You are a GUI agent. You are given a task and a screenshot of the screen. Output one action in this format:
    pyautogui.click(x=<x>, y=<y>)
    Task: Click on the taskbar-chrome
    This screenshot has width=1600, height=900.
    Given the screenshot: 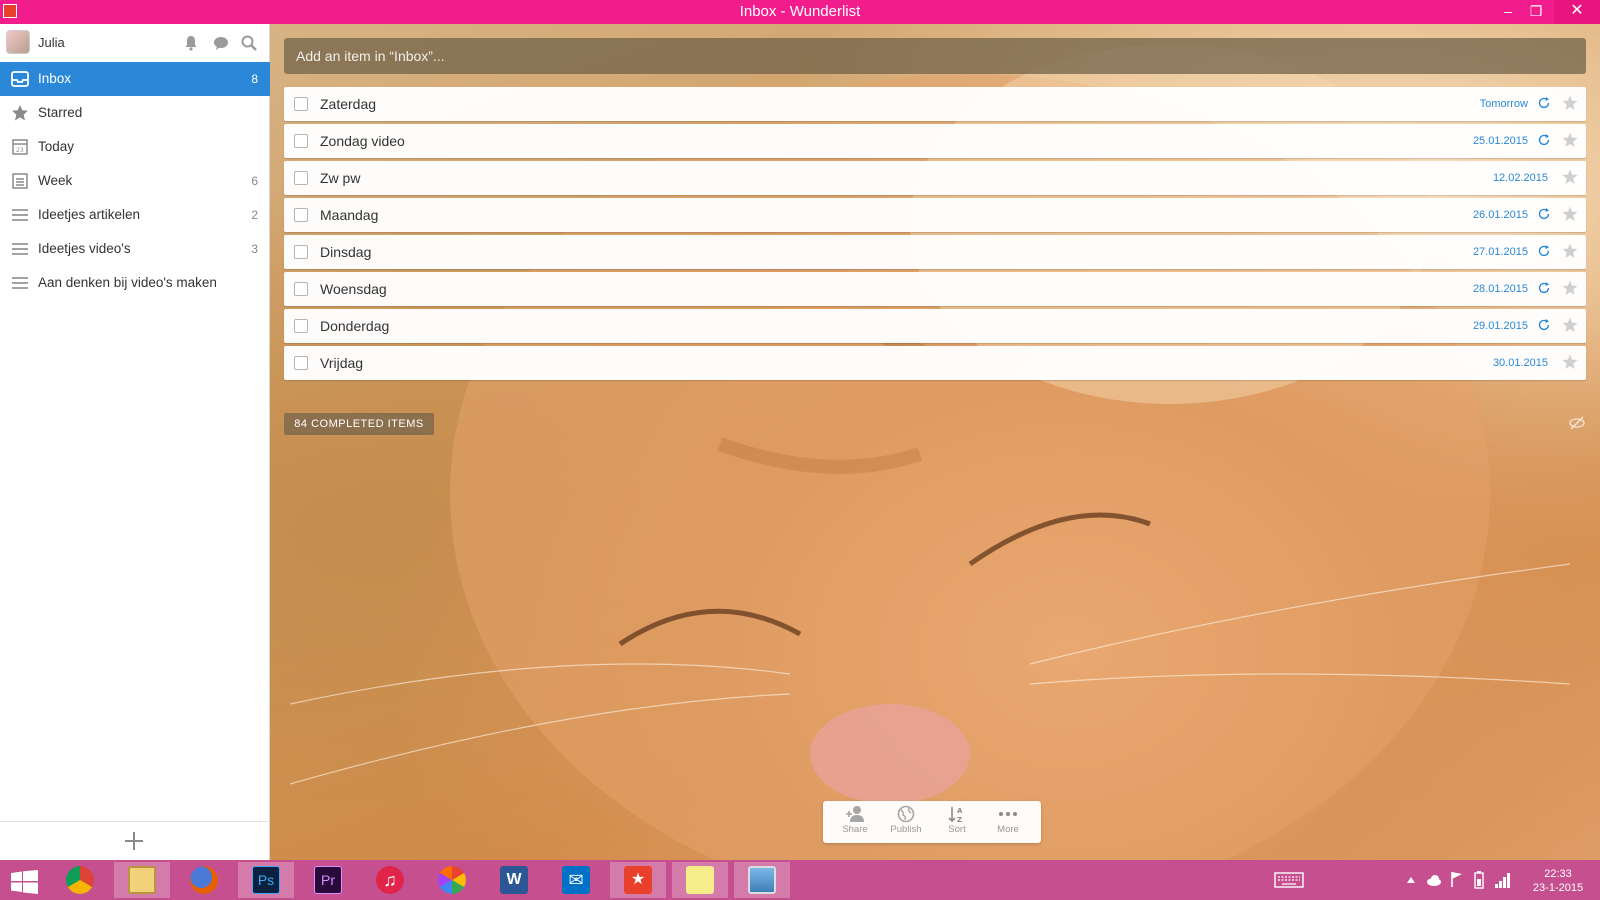 What is the action you would take?
    pyautogui.click(x=80, y=880)
    